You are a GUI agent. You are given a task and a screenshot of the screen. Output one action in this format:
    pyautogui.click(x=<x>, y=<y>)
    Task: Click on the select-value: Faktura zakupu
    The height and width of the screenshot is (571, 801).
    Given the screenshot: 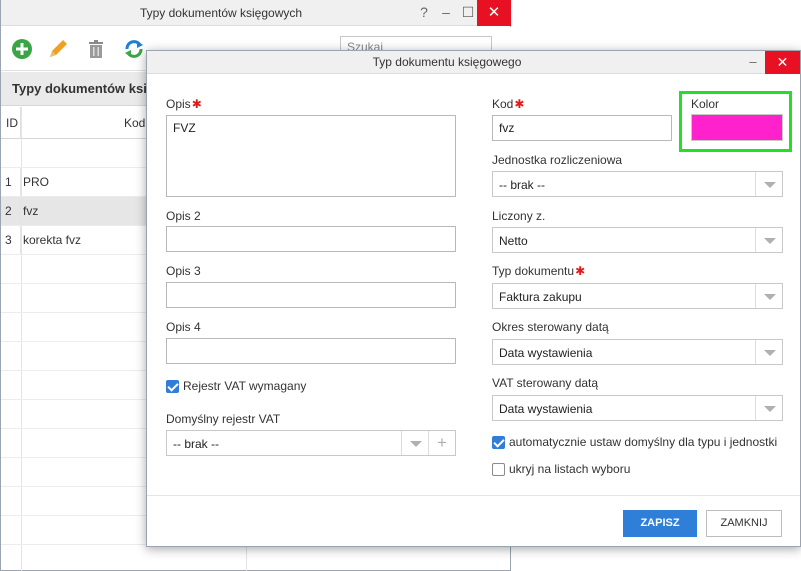 What is the action you would take?
    pyautogui.click(x=540, y=297)
    